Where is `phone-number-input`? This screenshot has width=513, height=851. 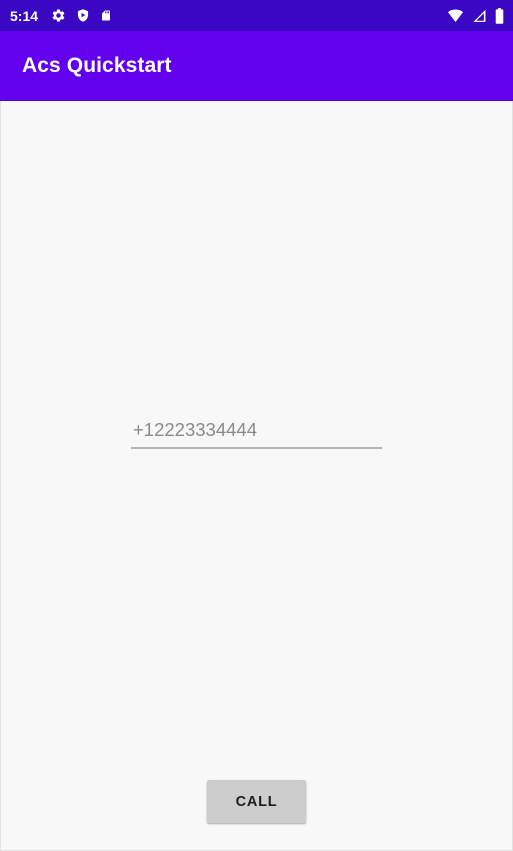
phone-number-input is located at coordinates (256, 433).